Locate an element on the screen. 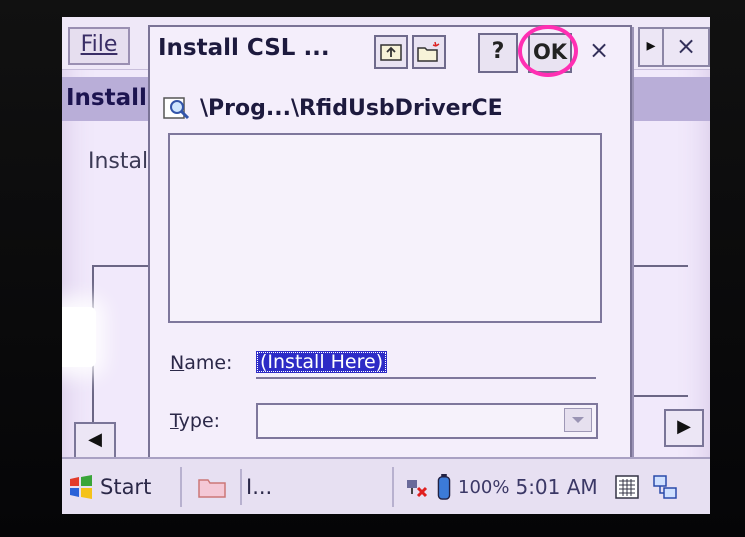 The height and width of the screenshot is (537, 745). system-tray: 100% 5:01 AM is located at coordinates (541, 487).